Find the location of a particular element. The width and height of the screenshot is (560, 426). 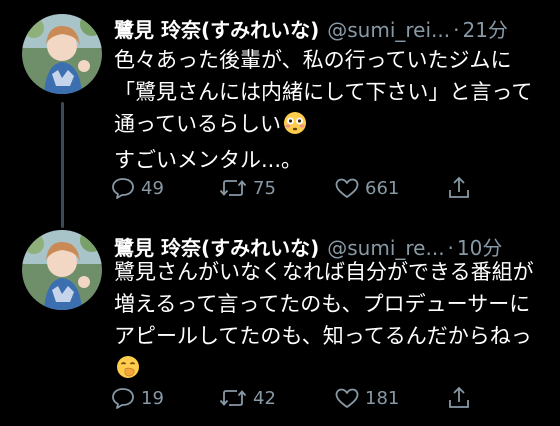

retweet-button: 75 is located at coordinates (247, 188).